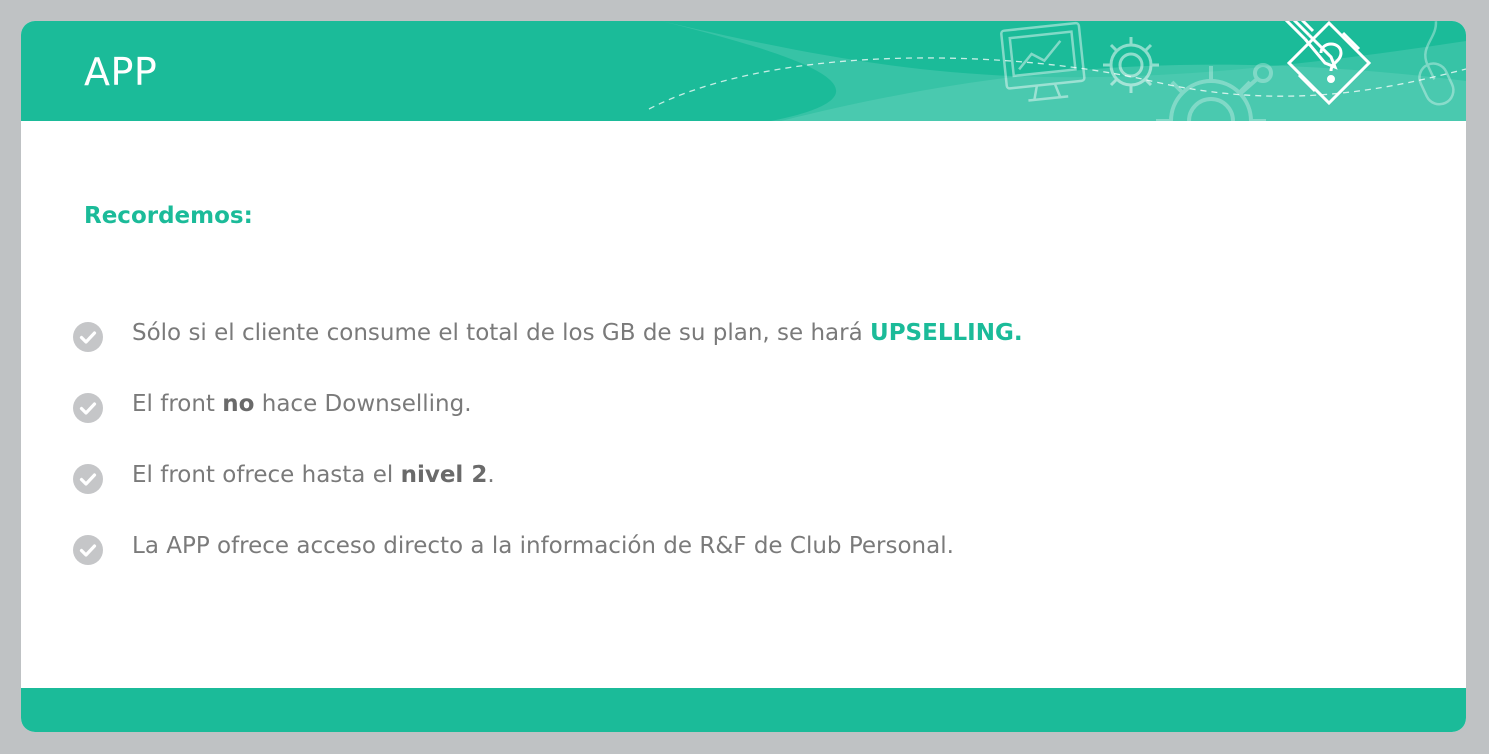  Describe the element at coordinates (946, 333) in the screenshot. I see `bullet-emphasis: UPSELLING.` at that location.